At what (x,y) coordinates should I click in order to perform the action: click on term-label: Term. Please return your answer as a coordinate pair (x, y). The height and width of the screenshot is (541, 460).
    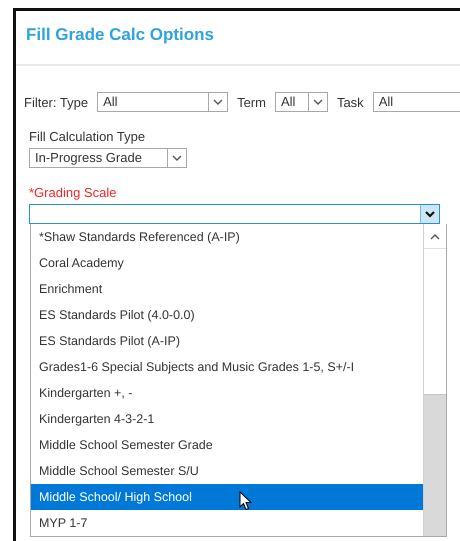
    Looking at the image, I should click on (251, 102).